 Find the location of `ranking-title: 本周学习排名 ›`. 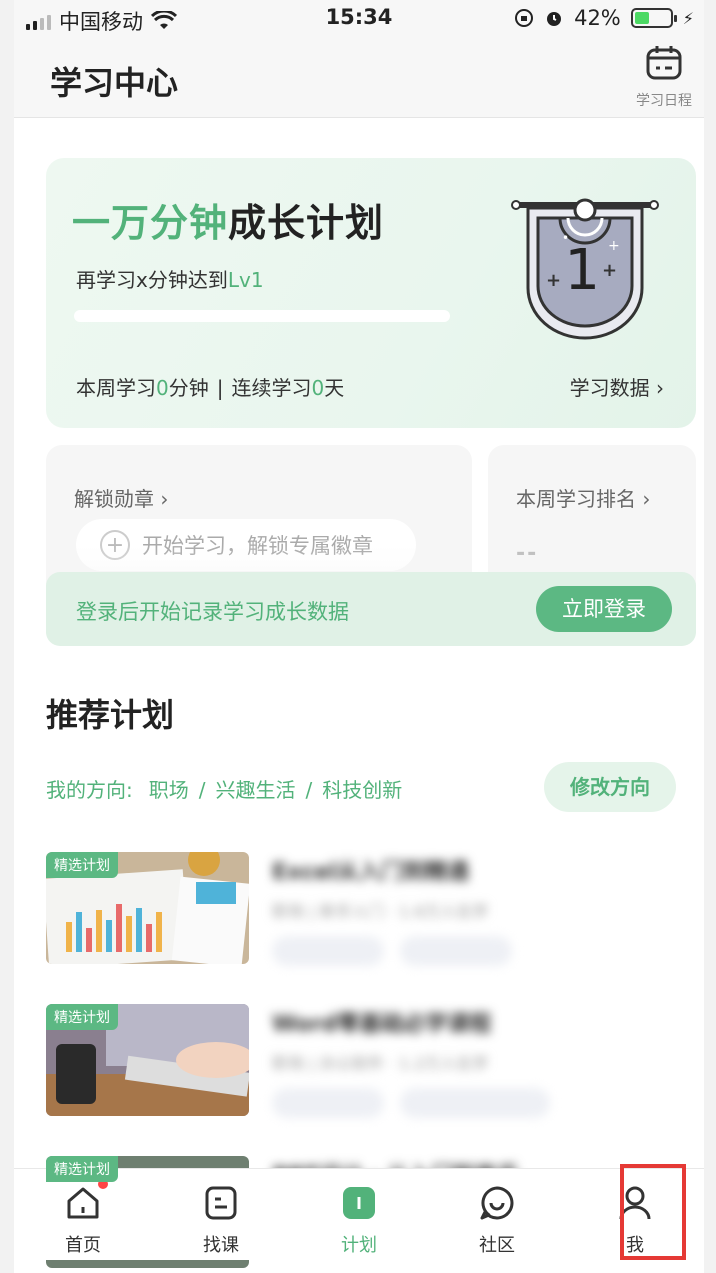

ranking-title: 本周学习排名 › is located at coordinates (583, 499).